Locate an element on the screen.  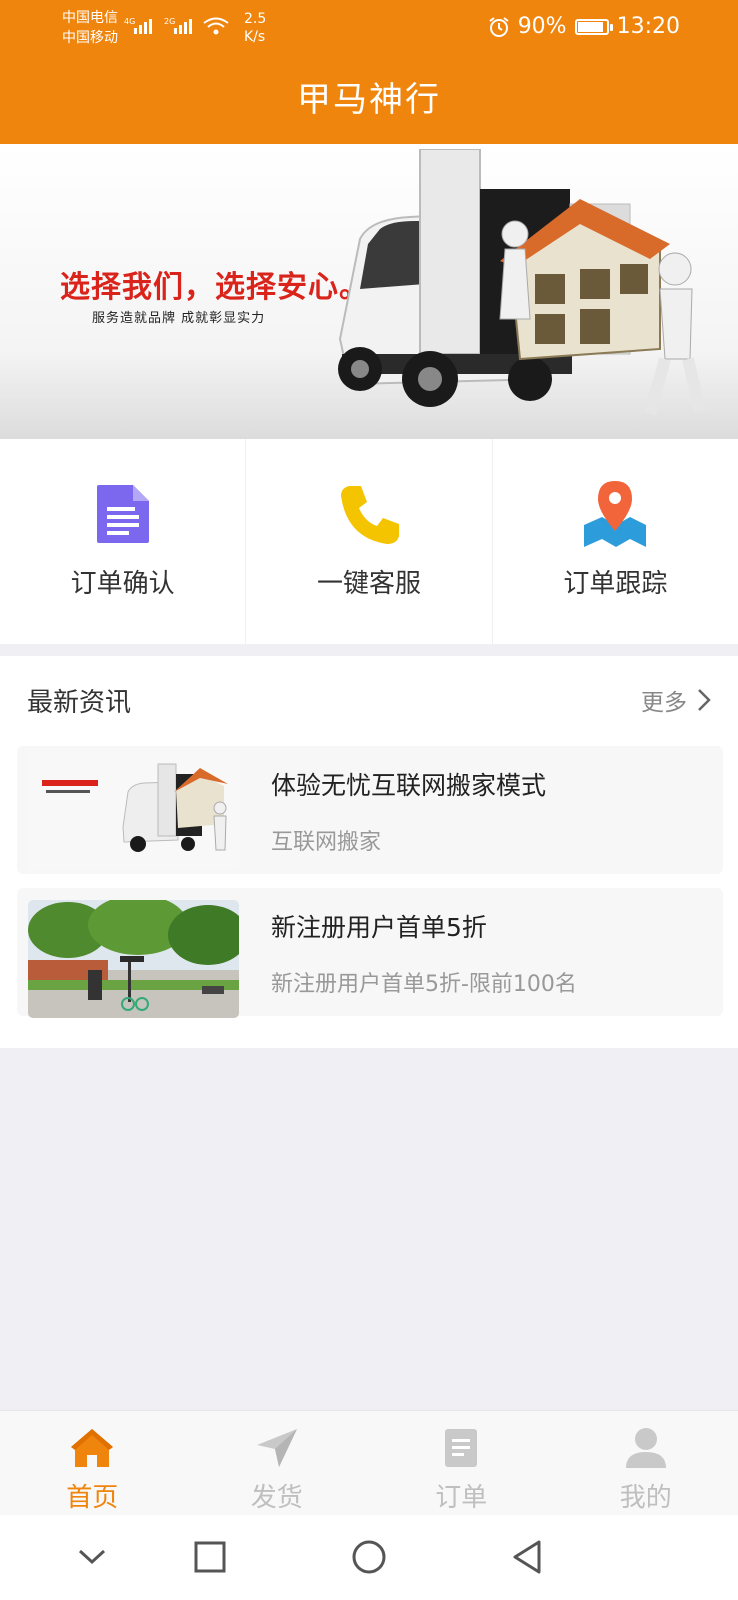
quick-actions: 订单确认 一键客服 订单跟踪 is located at coordinates (369, 541).